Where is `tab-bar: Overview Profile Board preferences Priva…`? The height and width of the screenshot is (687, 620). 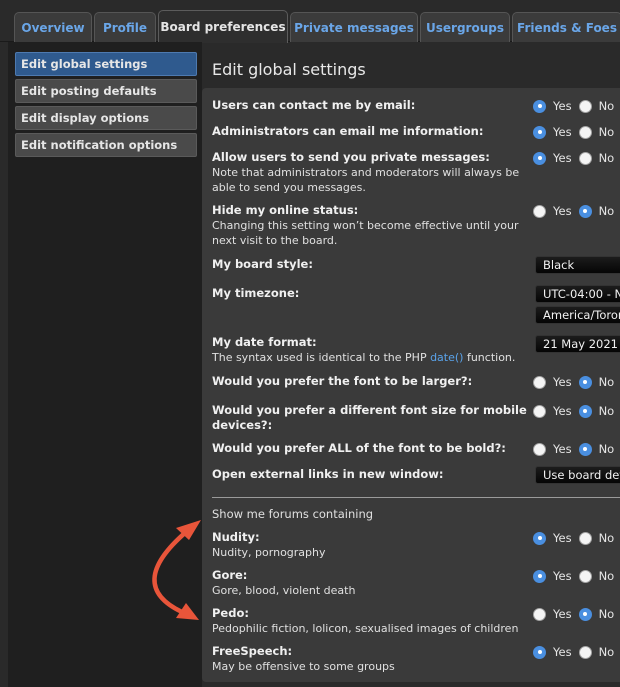
tab-bar: Overview Profile Board preferences Priva… is located at coordinates (310, 21).